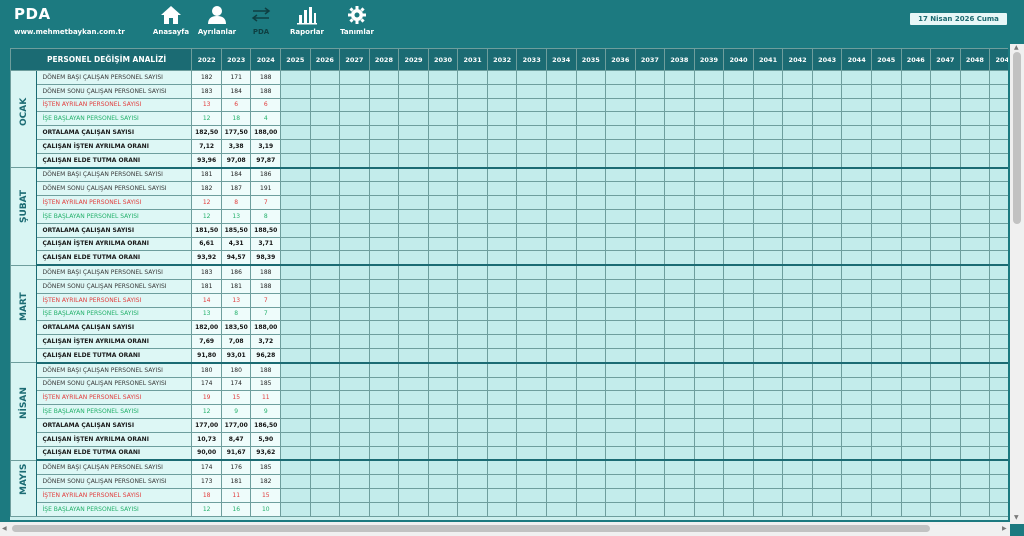 This screenshot has width=1024, height=536. Describe the element at coordinates (856, 59) in the screenshot. I see `year-header: 2044` at that location.